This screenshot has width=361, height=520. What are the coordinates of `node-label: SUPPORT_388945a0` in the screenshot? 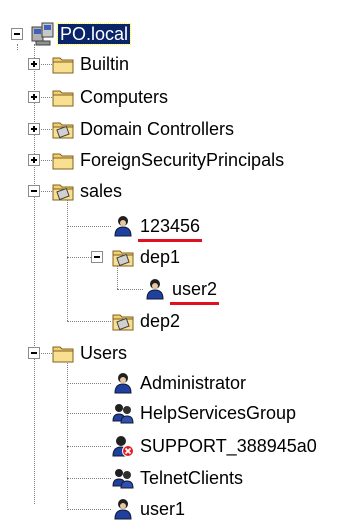 It's located at (228, 446).